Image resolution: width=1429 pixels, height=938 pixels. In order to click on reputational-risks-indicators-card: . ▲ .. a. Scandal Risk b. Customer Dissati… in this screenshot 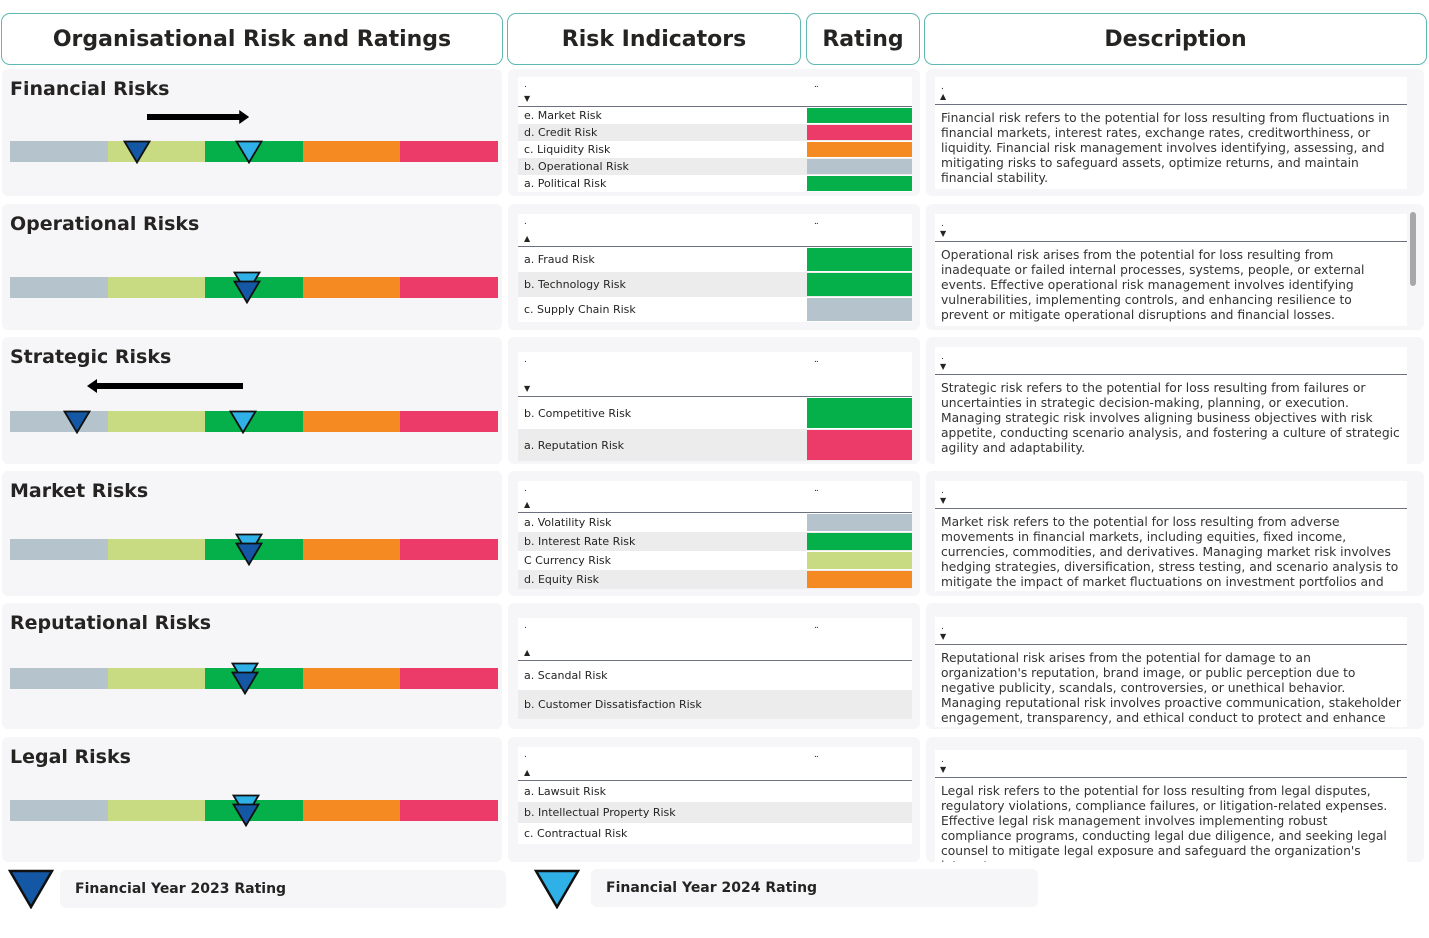, I will do `click(714, 666)`.